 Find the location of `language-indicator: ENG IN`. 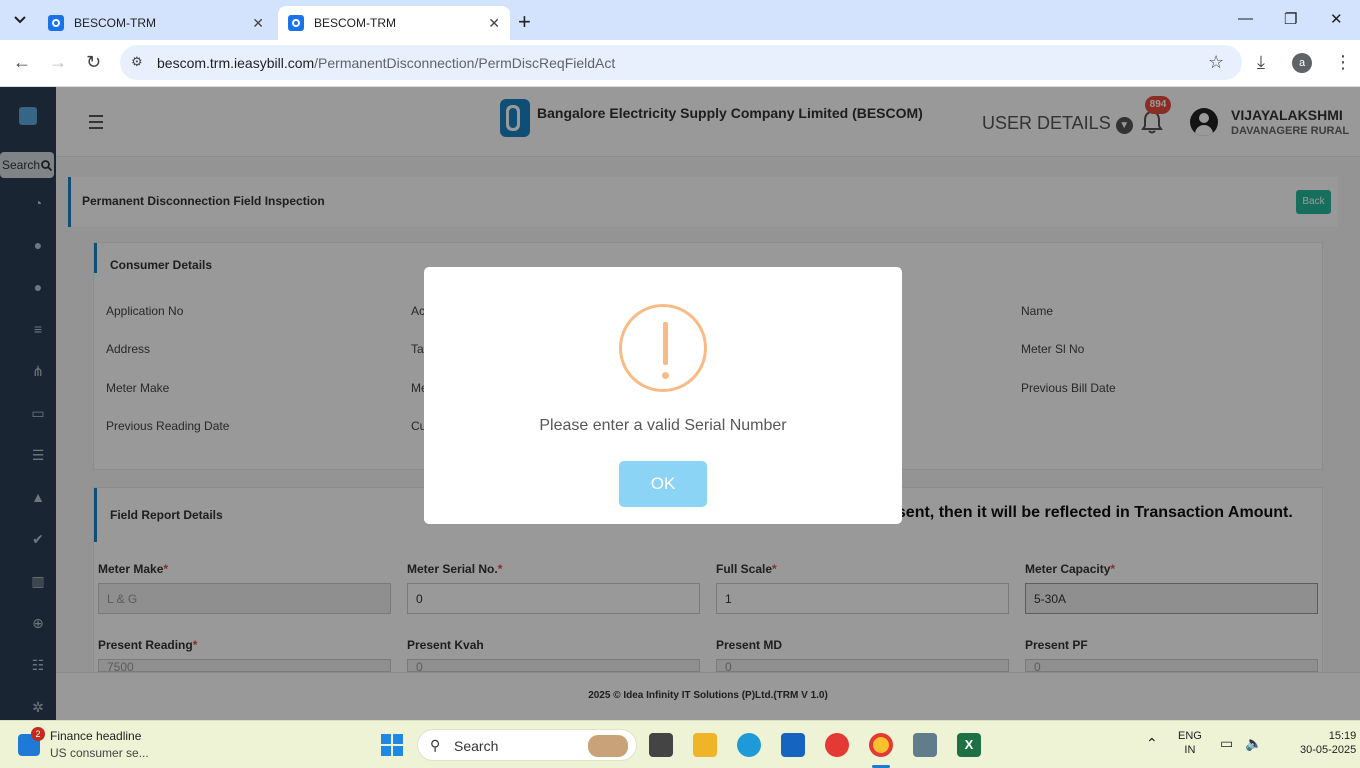

language-indicator: ENG IN is located at coordinates (1190, 743).